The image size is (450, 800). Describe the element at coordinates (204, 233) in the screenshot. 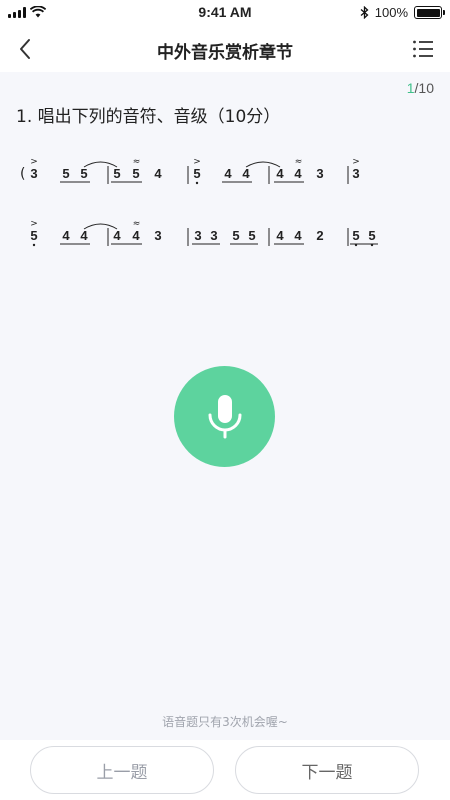

I see `score-line-2-svg: 5>4 4 4 4≈3 3 3 5 5 4 4 2 5 5` at that location.